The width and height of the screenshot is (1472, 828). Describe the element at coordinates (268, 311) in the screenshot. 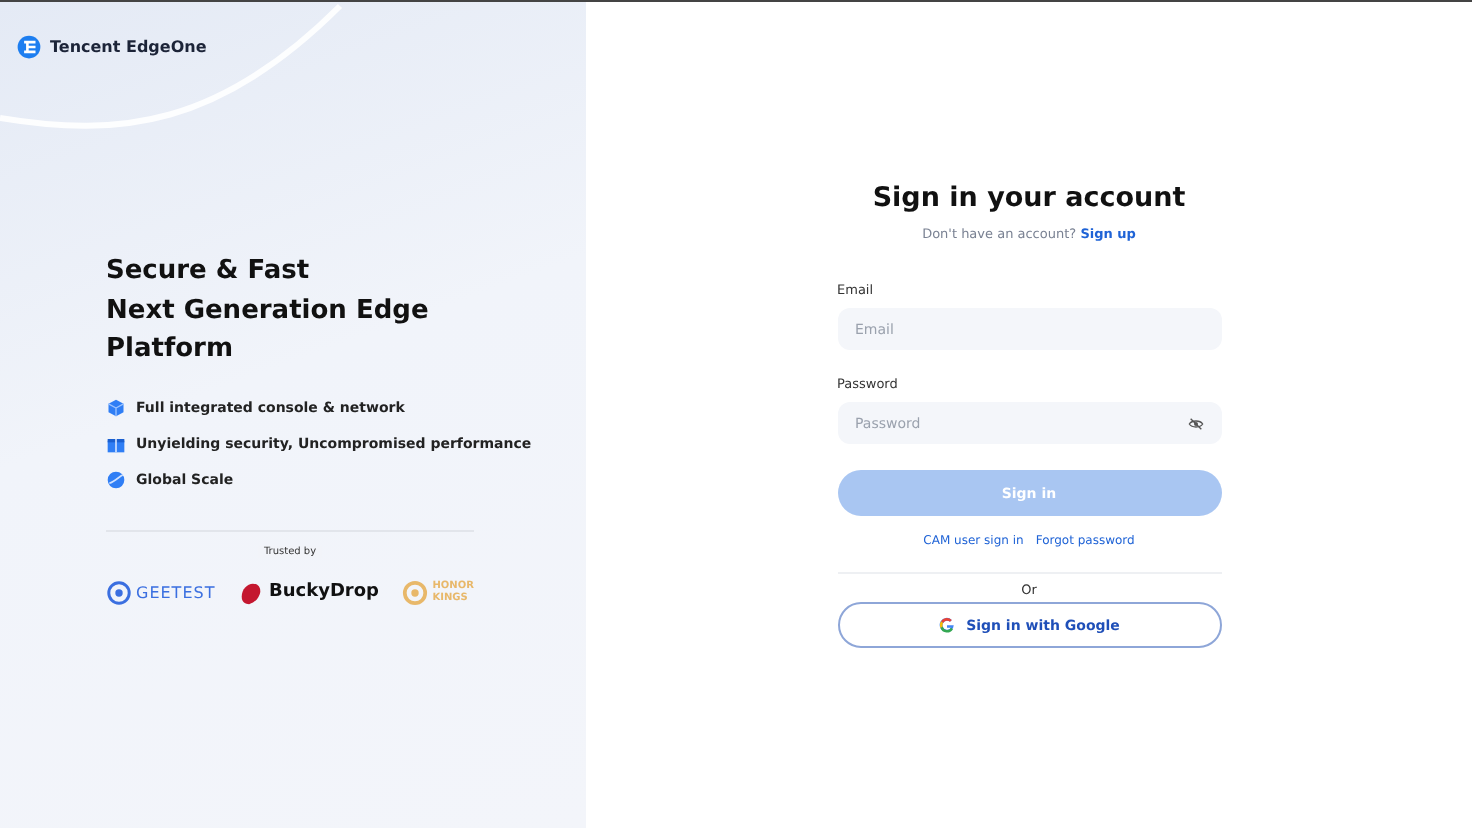

I see `headline: Secure & Fast Next Generation Edge Platform` at that location.